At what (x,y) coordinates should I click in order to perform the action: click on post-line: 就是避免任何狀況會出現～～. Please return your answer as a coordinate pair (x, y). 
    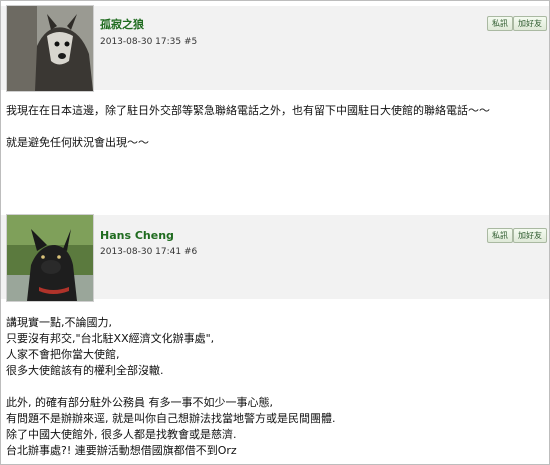
    Looking at the image, I should click on (77, 142).